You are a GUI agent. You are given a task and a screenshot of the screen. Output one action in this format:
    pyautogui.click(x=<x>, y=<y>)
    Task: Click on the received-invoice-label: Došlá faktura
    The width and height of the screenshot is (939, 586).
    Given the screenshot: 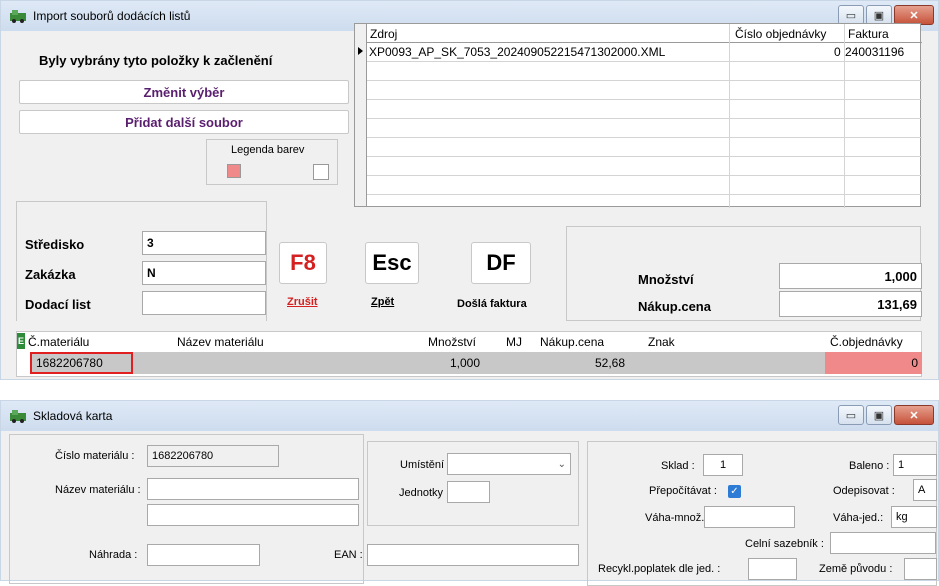 What is the action you would take?
    pyautogui.click(x=492, y=304)
    